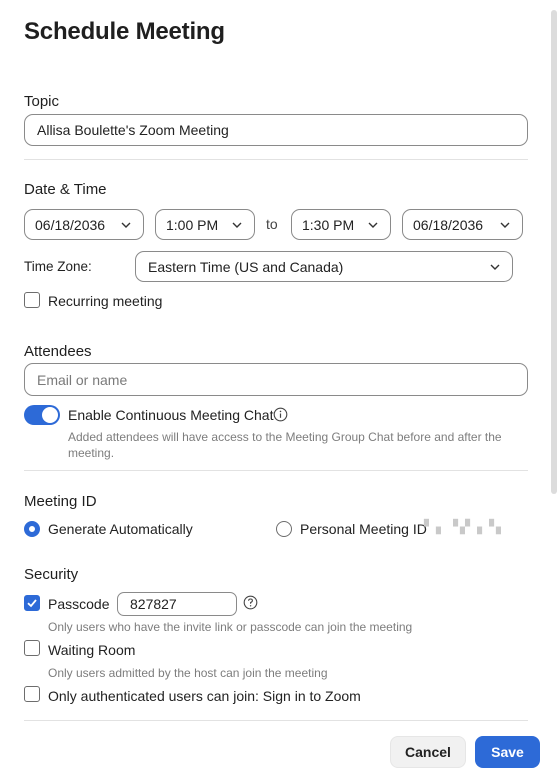 The width and height of the screenshot is (560, 777). Describe the element at coordinates (32, 648) in the screenshot. I see `waiting-room-checkbox` at that location.